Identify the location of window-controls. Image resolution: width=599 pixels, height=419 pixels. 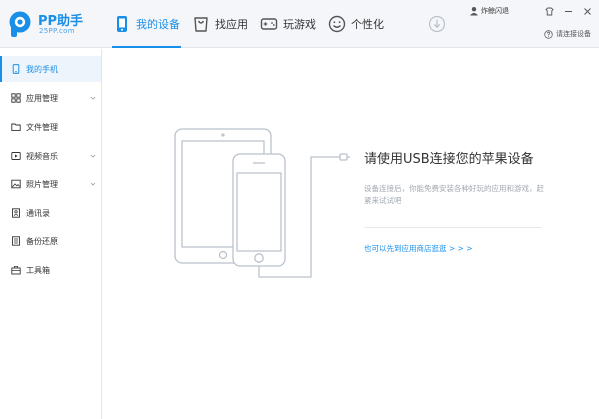
(568, 11).